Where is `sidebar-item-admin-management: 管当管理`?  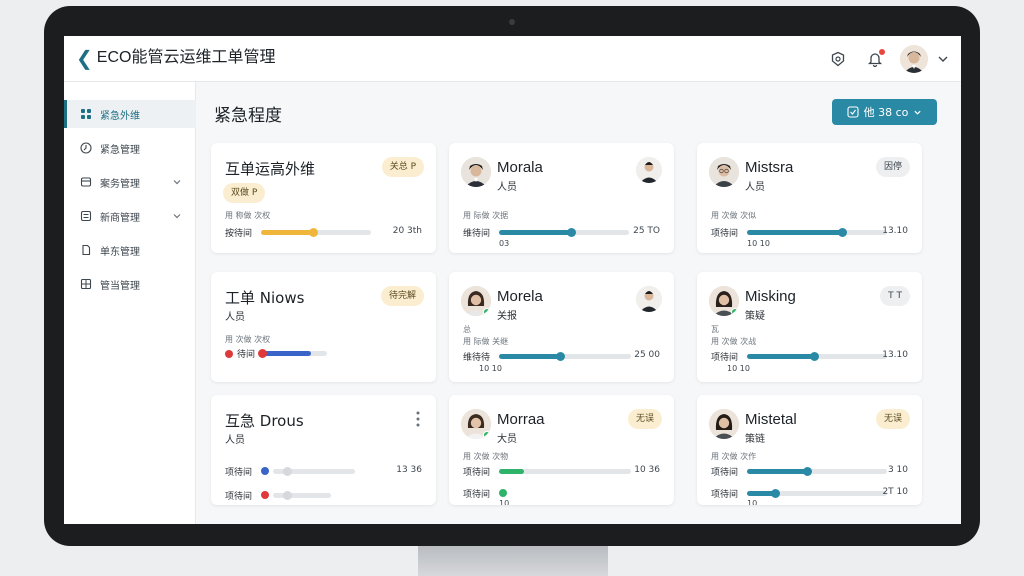
sidebar-item-admin-management: 管当管理 is located at coordinates (130, 284).